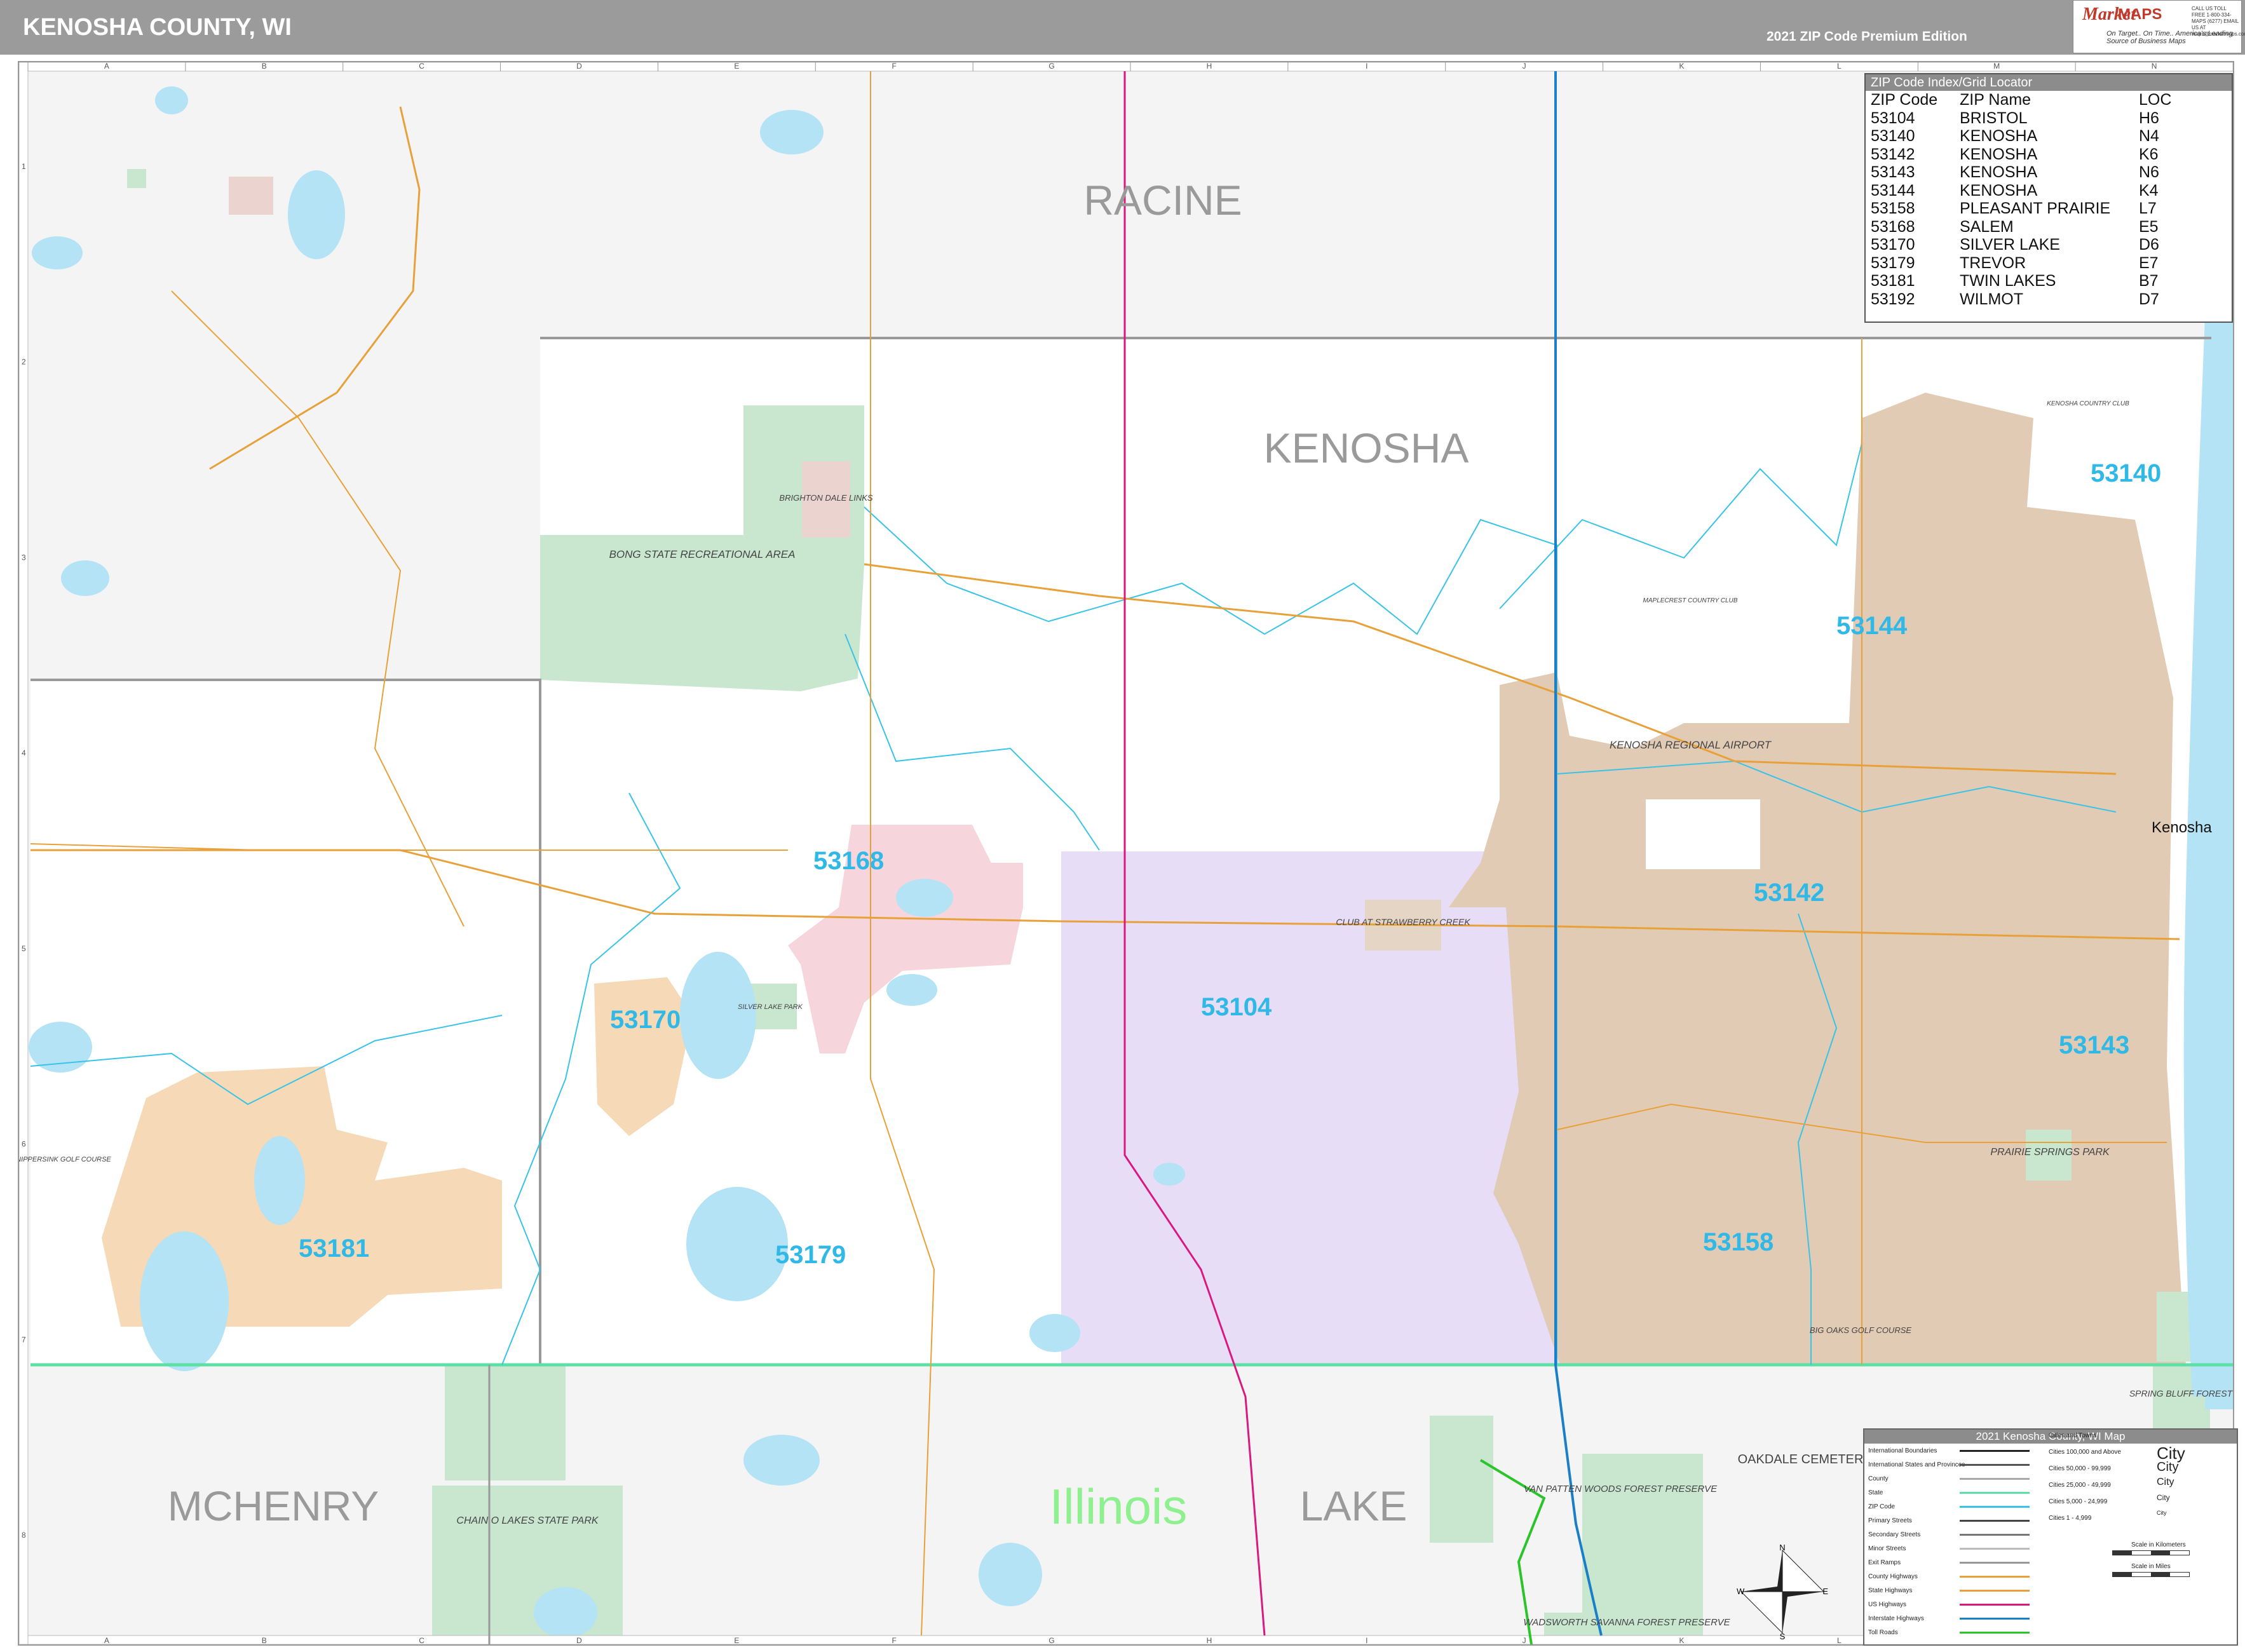 The image size is (2245, 1652). Describe the element at coordinates (1209, 1640) in the screenshot. I see `grid-col-label-bottom: H` at that location.